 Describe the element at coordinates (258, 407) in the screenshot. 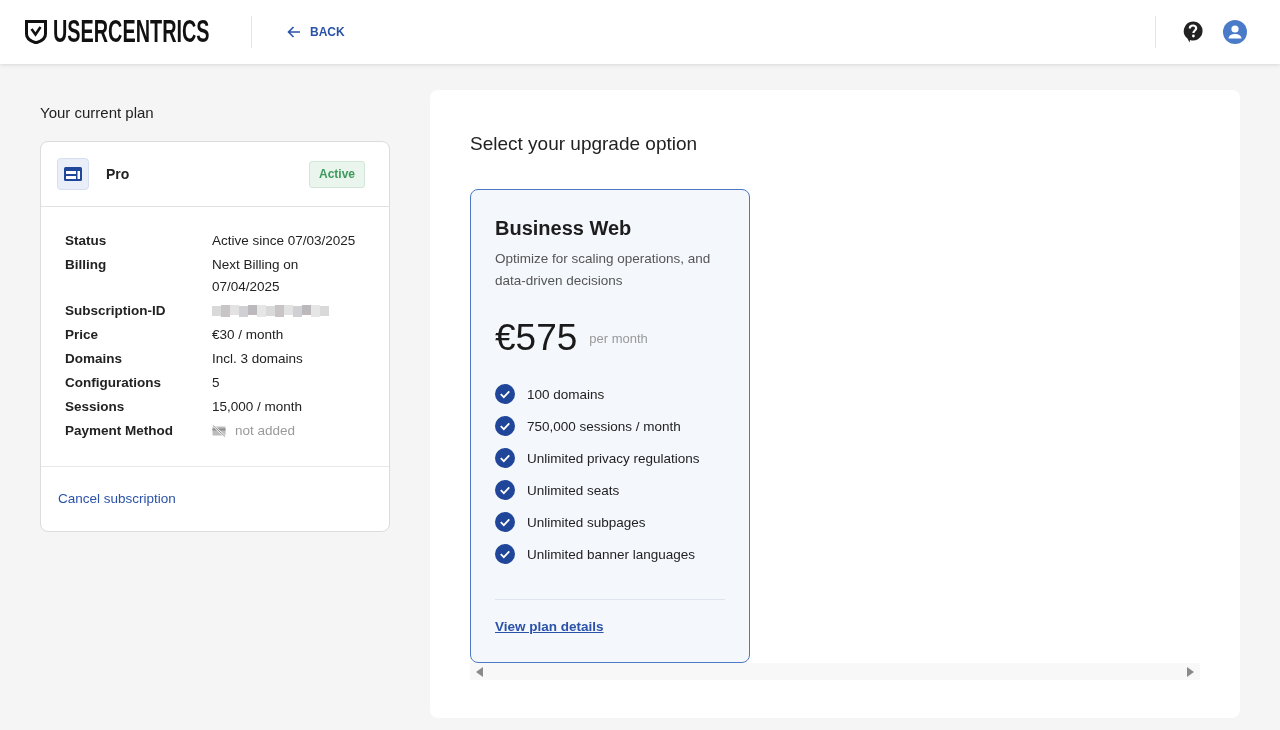

I see `detail-value: 15,000 / month` at that location.